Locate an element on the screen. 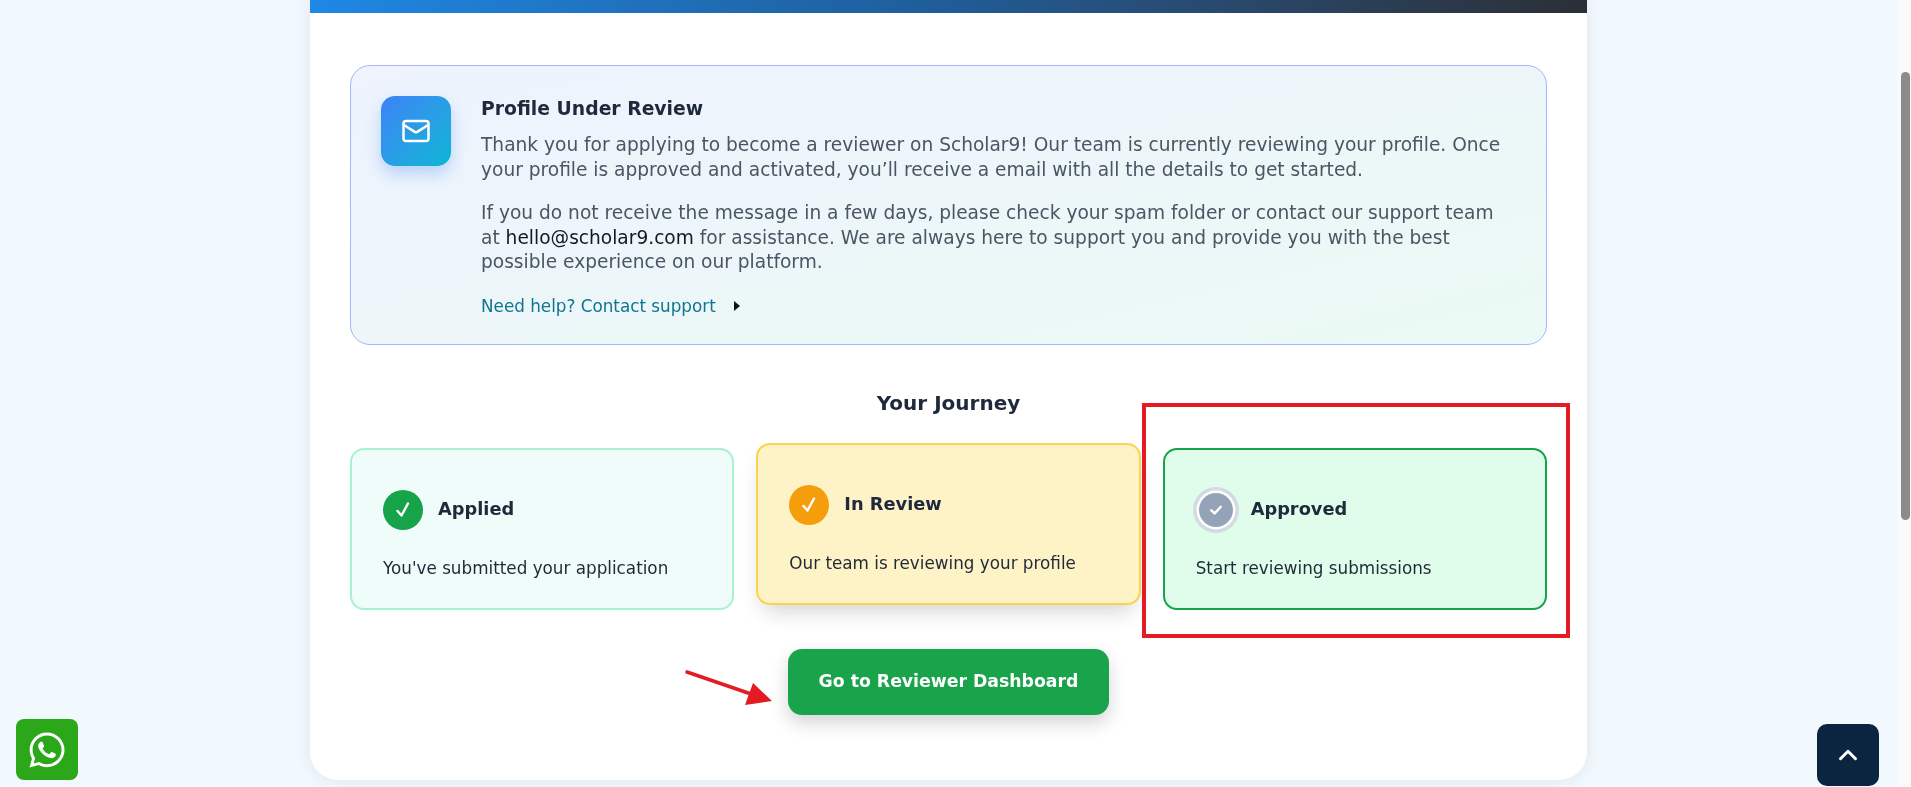 Image resolution: width=1911 pixels, height=787 pixels. step-description: Our team is reviewing your profile is located at coordinates (933, 563).